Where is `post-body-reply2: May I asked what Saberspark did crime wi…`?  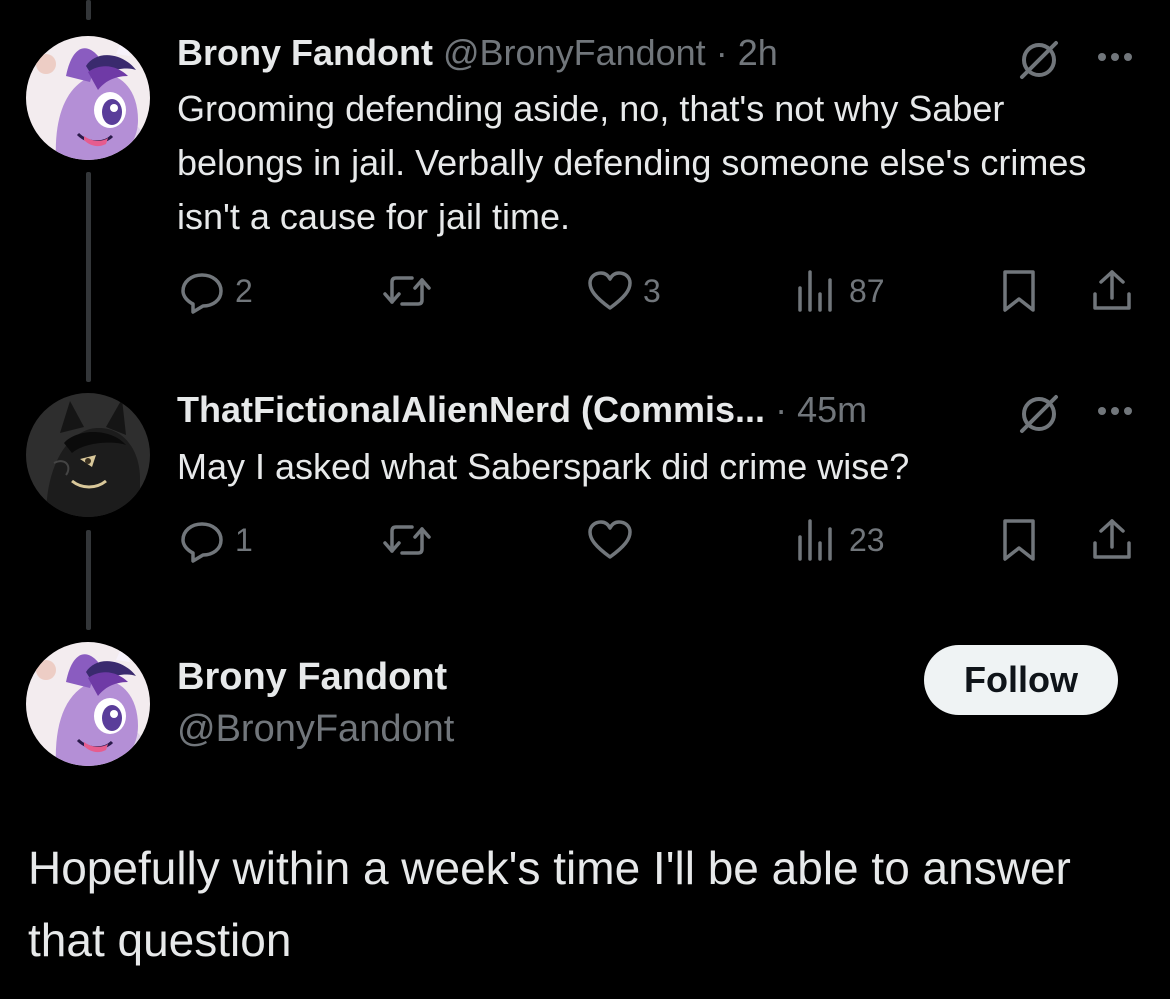 post-body-reply2: May I asked what Saberspark did crime wi… is located at coordinates (543, 466).